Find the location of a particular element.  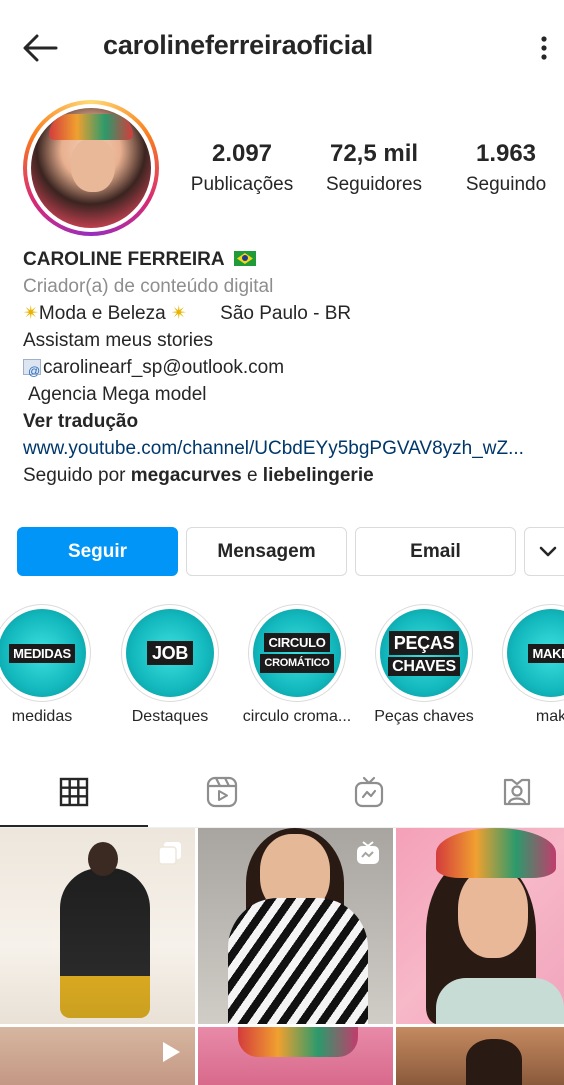

carousel-icon is located at coordinates (169, 853).